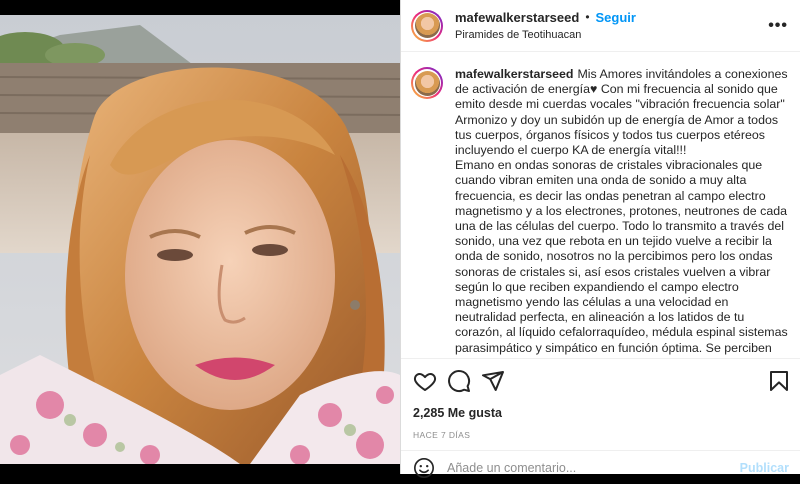  I want to click on post-timestamp: HACE 7 DÍAS, so click(600, 431).